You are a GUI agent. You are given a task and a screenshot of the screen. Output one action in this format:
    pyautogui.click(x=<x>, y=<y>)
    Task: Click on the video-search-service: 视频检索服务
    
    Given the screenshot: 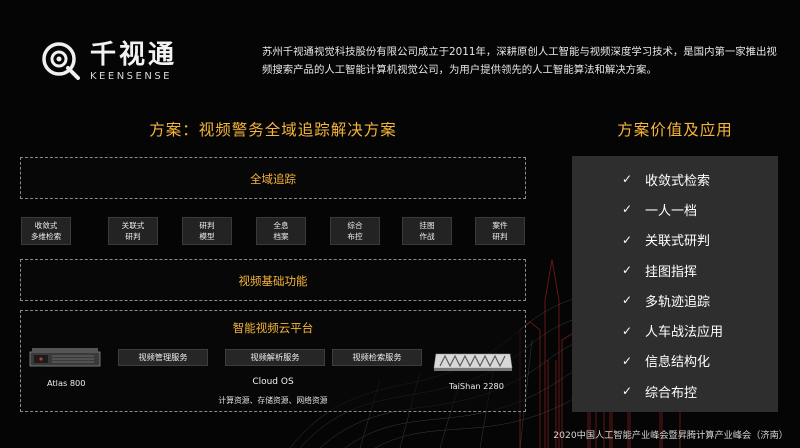 What is the action you would take?
    pyautogui.click(x=377, y=357)
    